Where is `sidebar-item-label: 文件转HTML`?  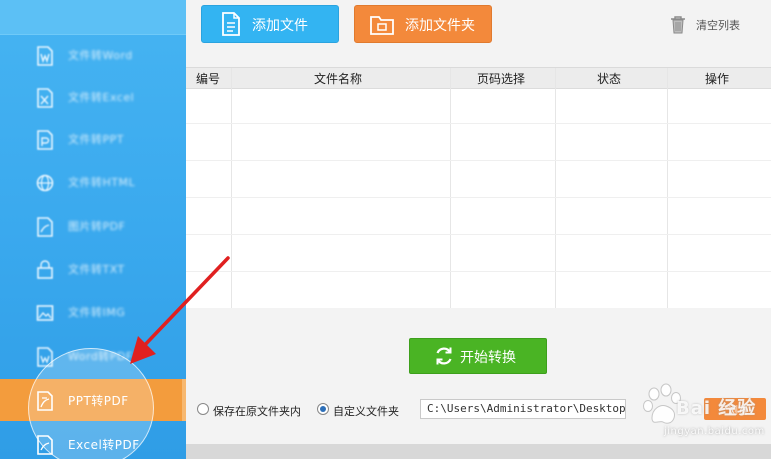
sidebar-item-label: 文件转HTML is located at coordinates (102, 182).